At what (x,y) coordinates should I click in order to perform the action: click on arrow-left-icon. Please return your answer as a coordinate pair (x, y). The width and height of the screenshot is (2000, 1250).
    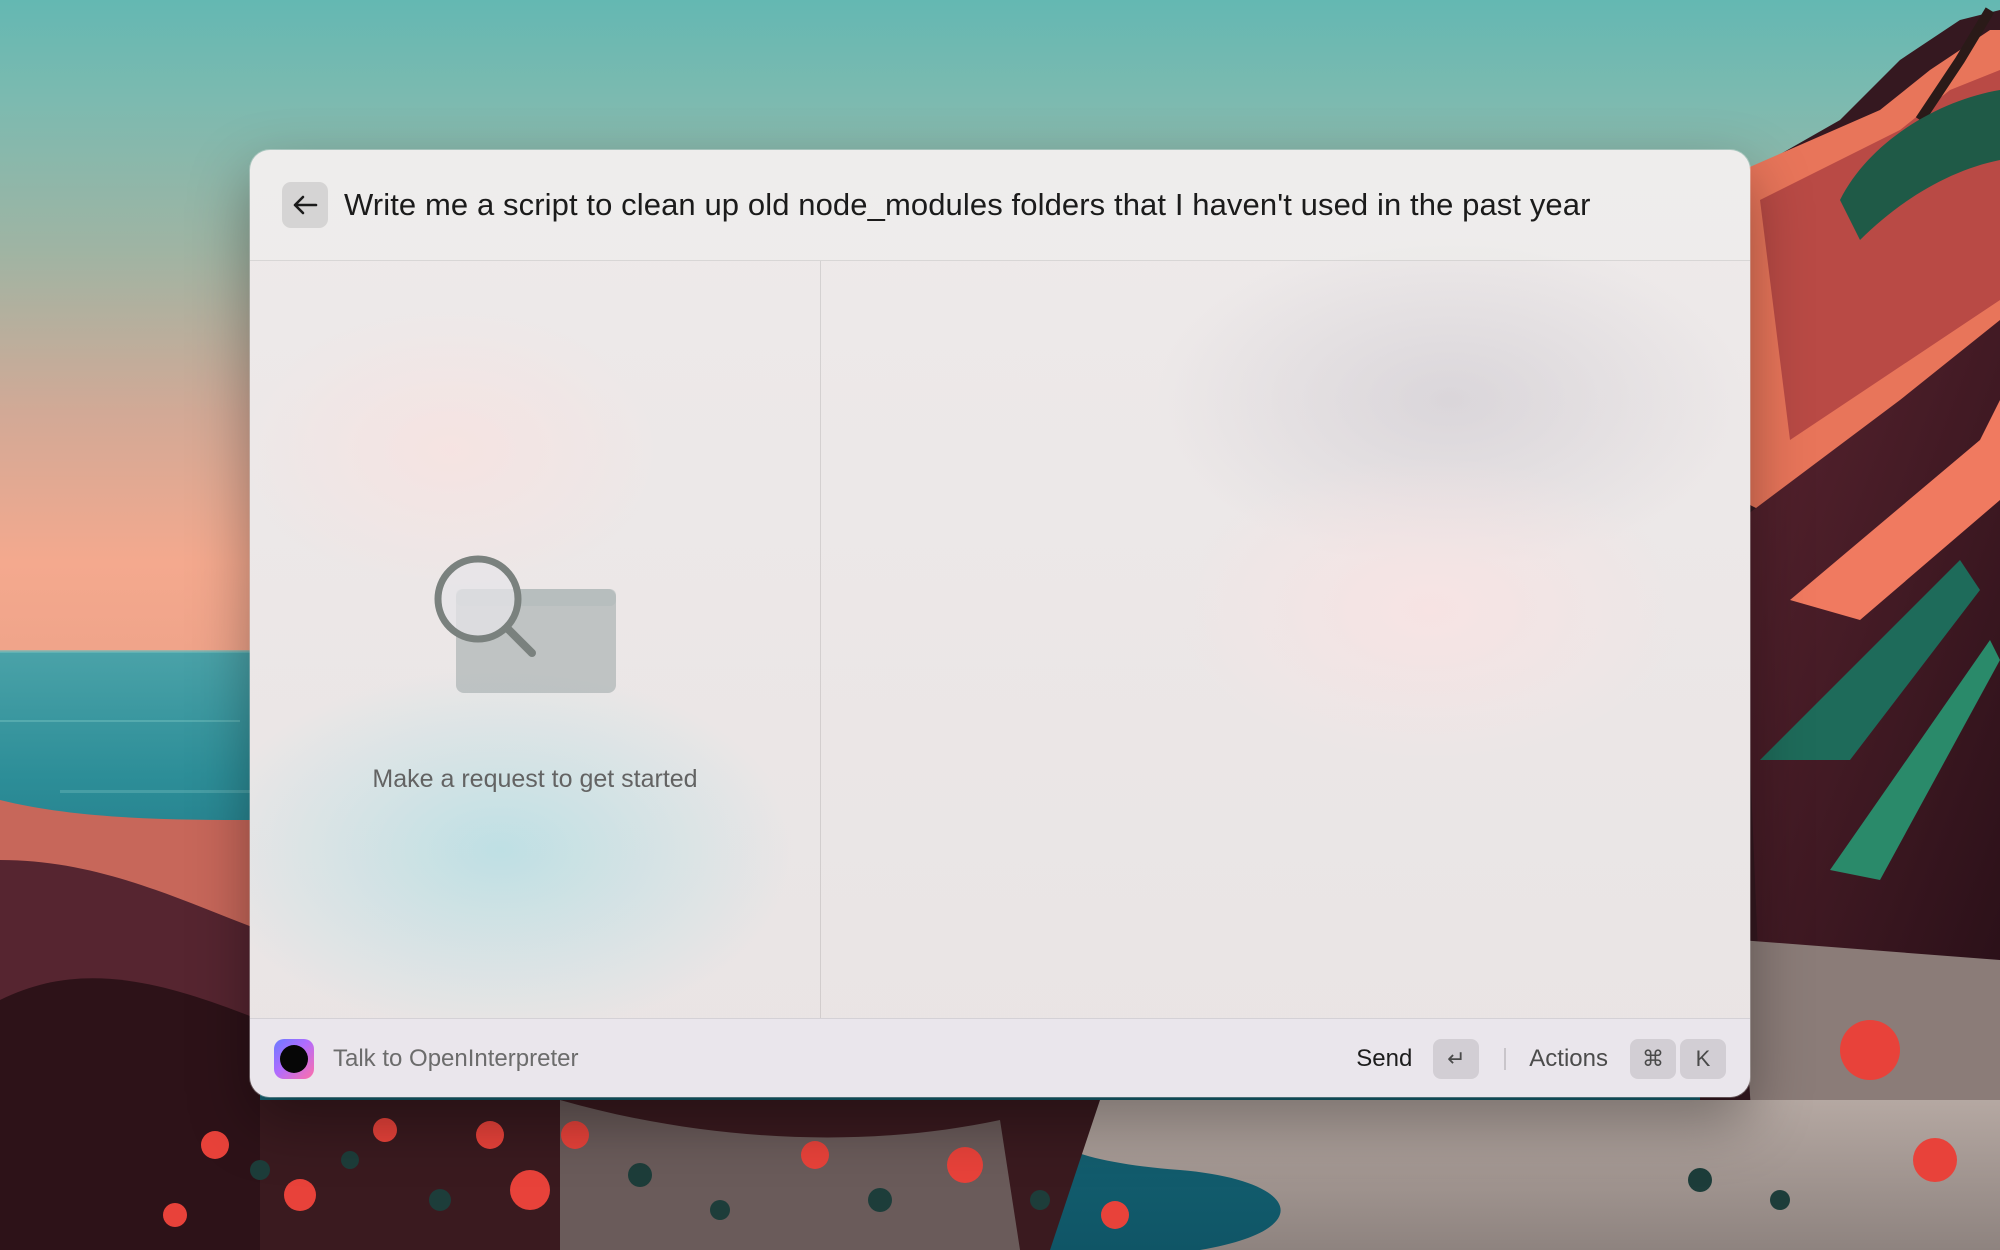
    Looking at the image, I should click on (305, 205).